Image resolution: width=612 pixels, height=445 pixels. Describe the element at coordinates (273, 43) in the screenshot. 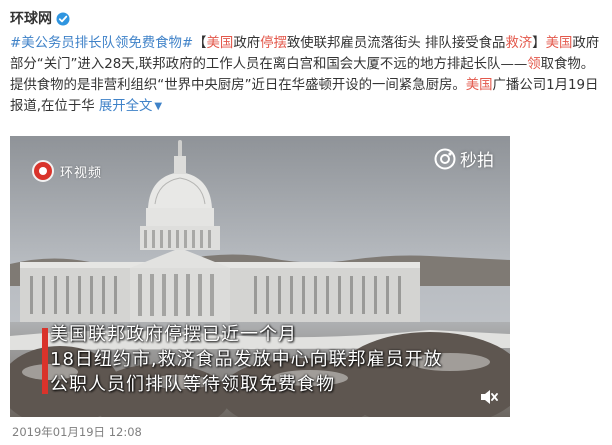

I see `keyword-highlight: 停摆` at that location.